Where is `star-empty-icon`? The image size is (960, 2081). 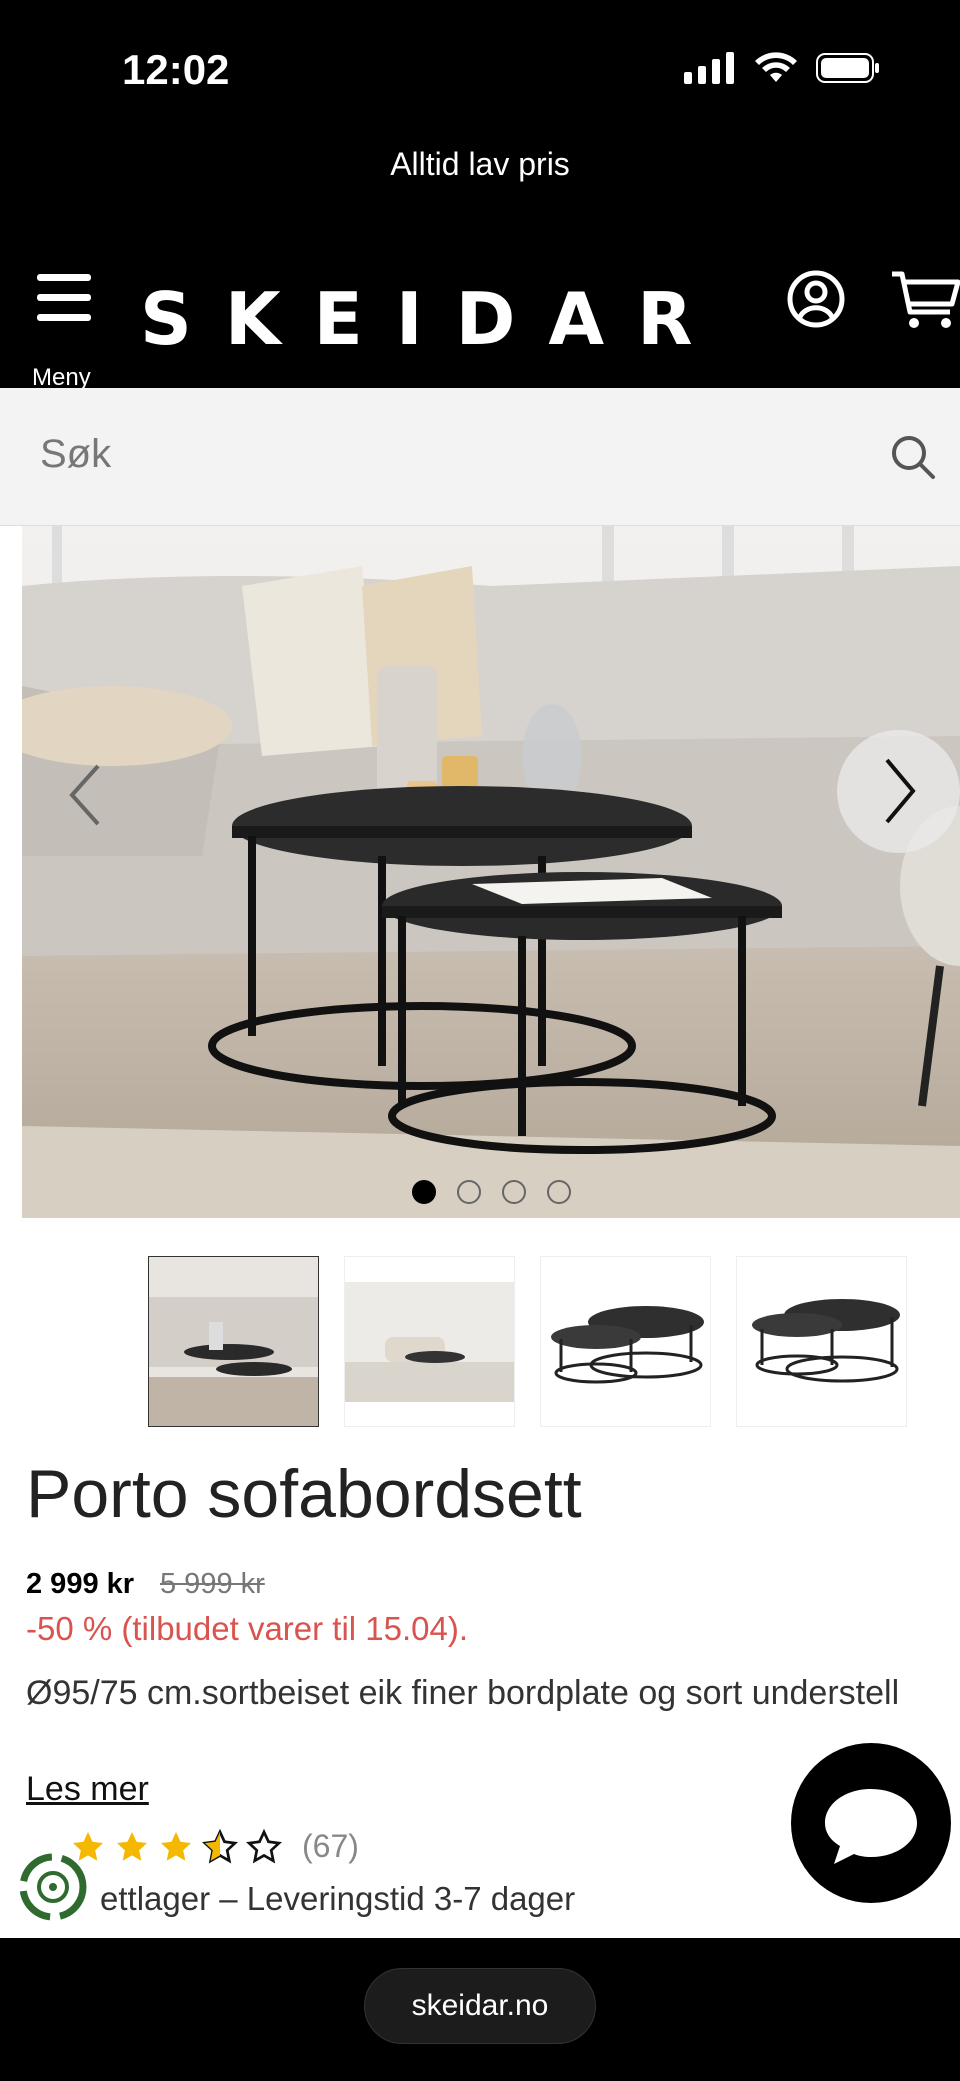
star-empty-icon is located at coordinates (264, 1845).